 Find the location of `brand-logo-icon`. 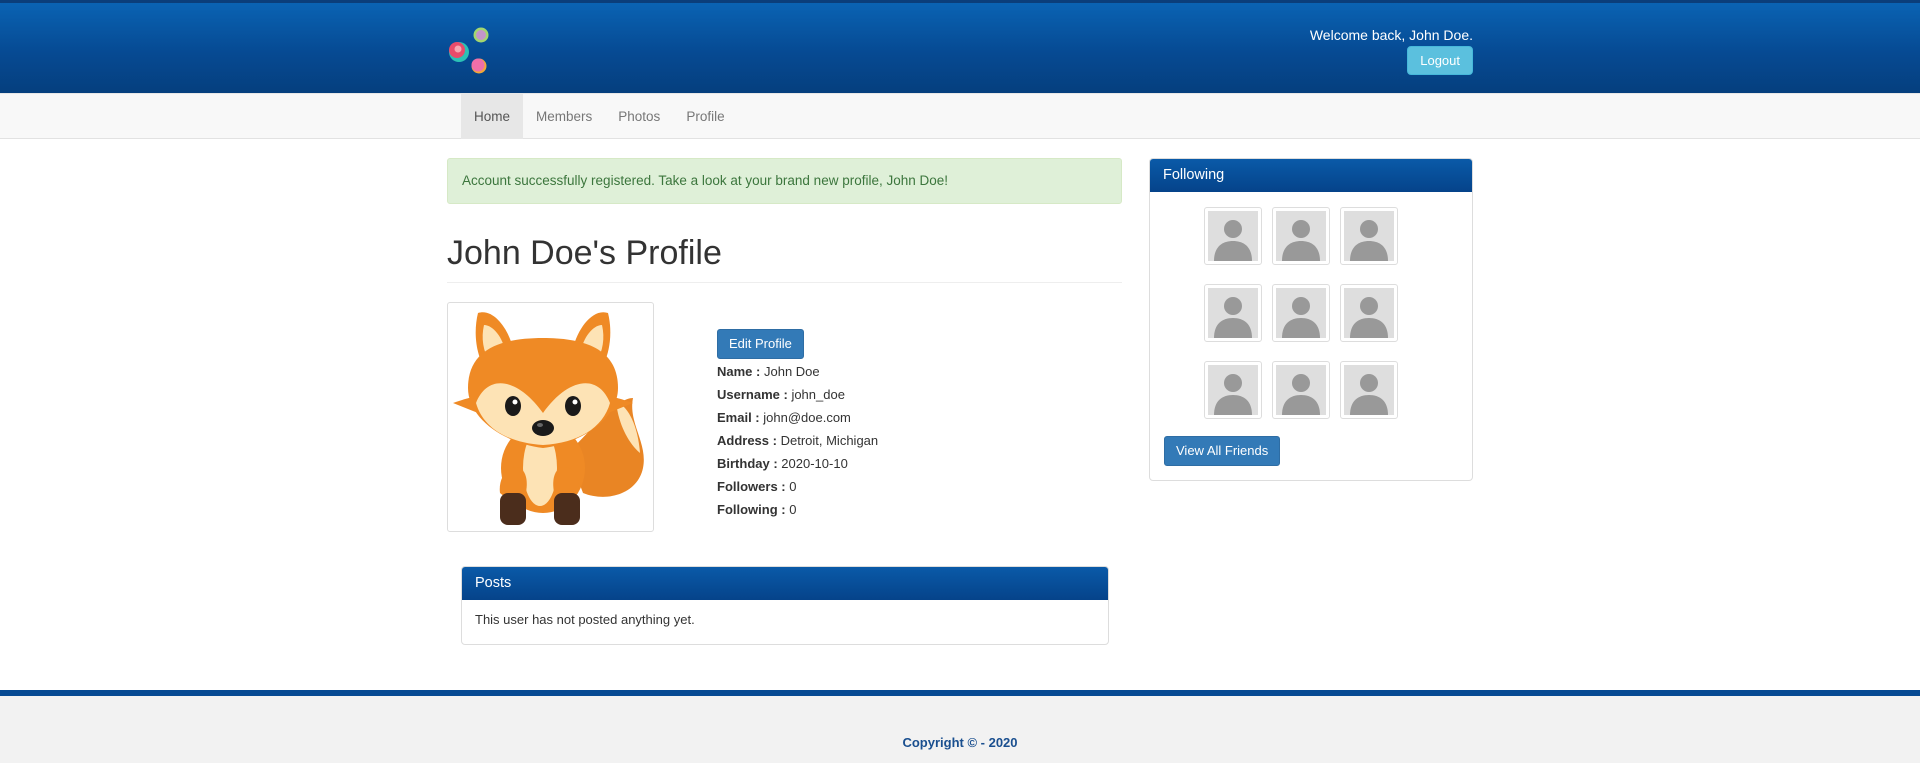

brand-logo-icon is located at coordinates (470, 50).